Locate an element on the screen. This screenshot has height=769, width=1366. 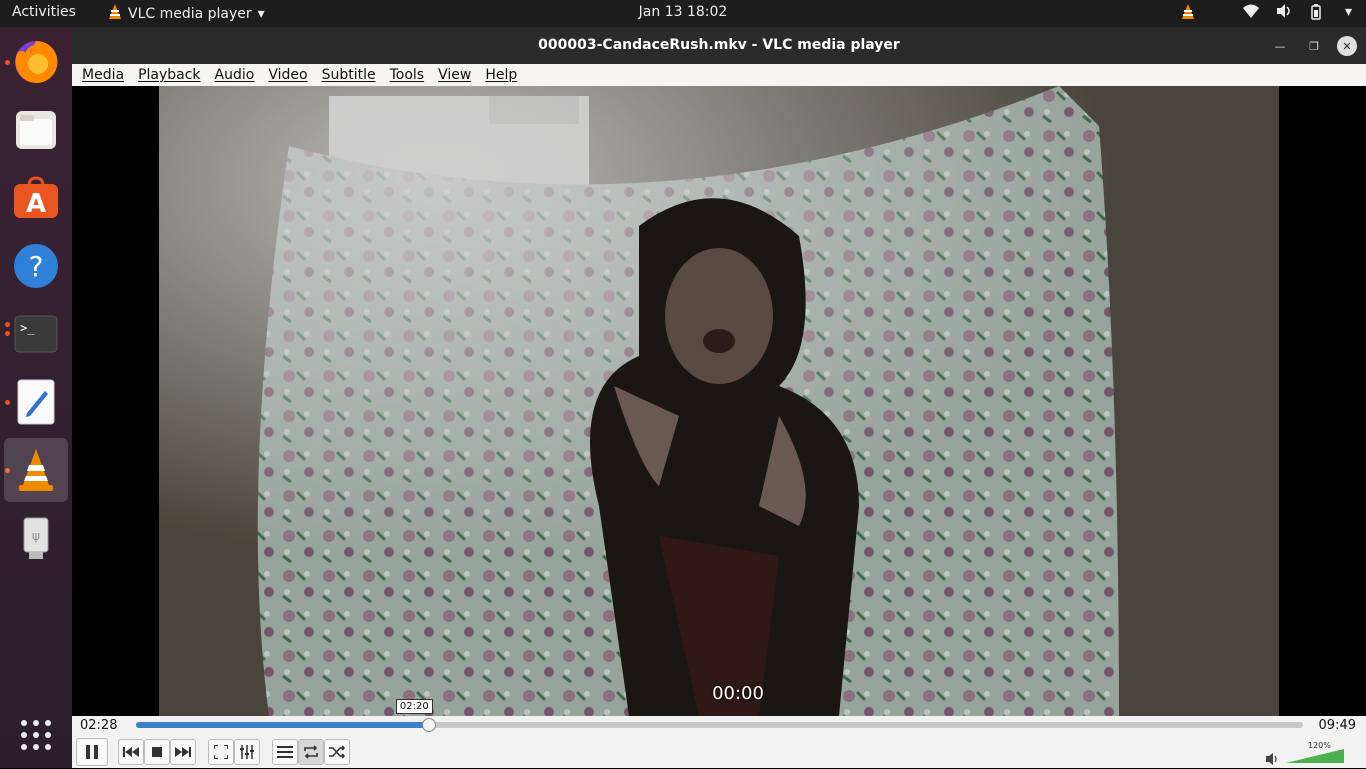
app-menu-label: VLC media player is located at coordinates (190, 14).